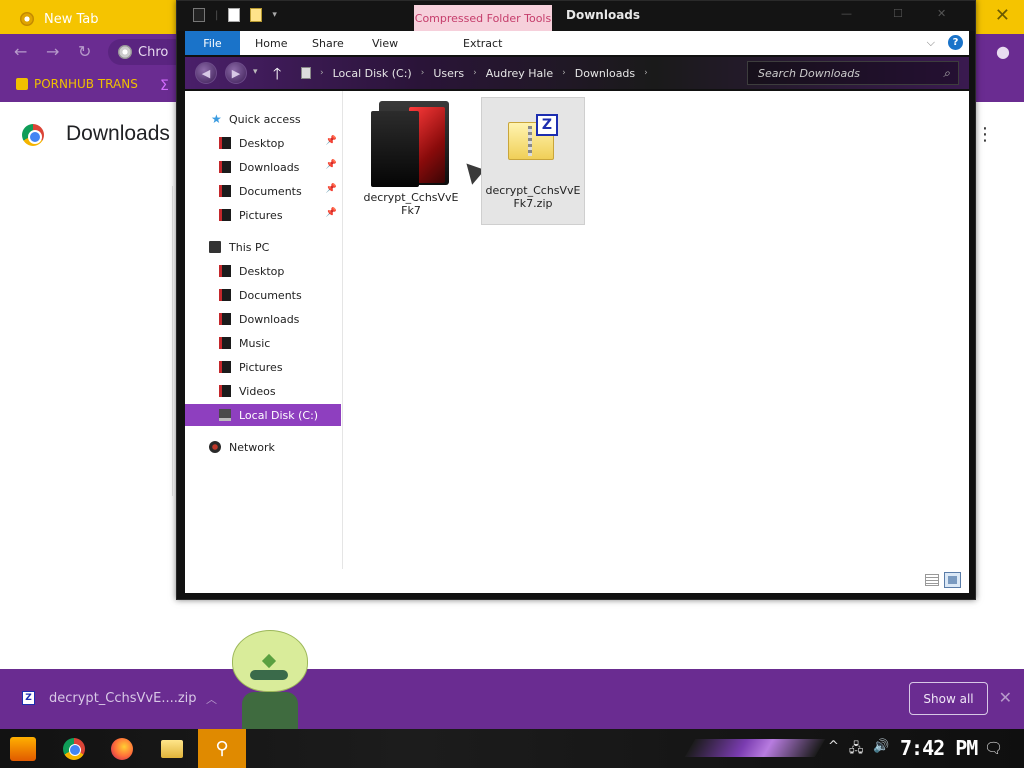  I want to click on taskbar-firefox, so click(122, 749).